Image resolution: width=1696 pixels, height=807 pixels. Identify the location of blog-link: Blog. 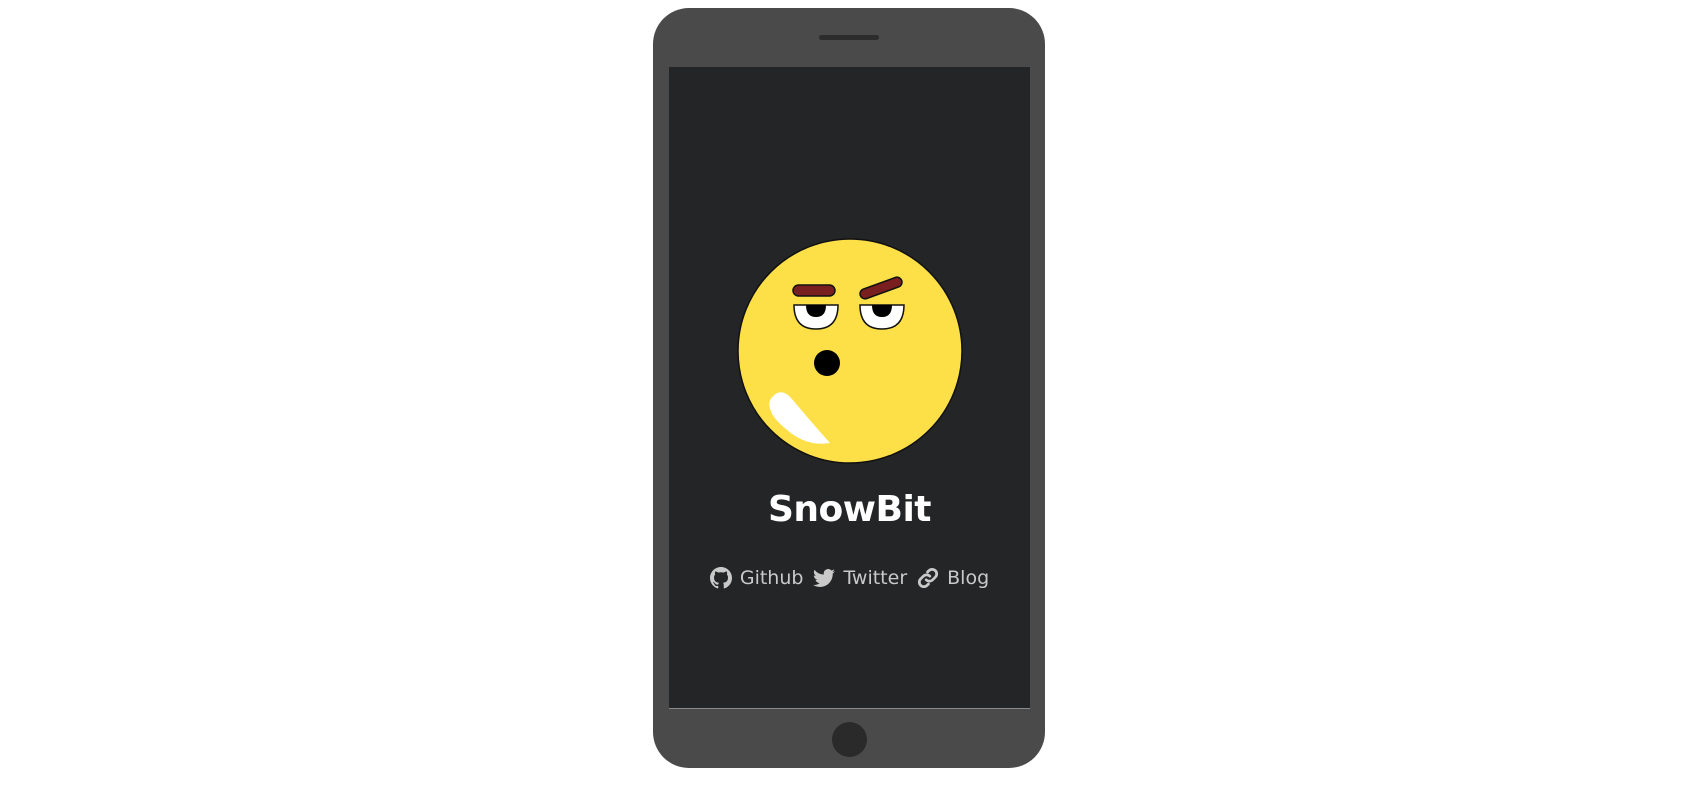
(953, 578).